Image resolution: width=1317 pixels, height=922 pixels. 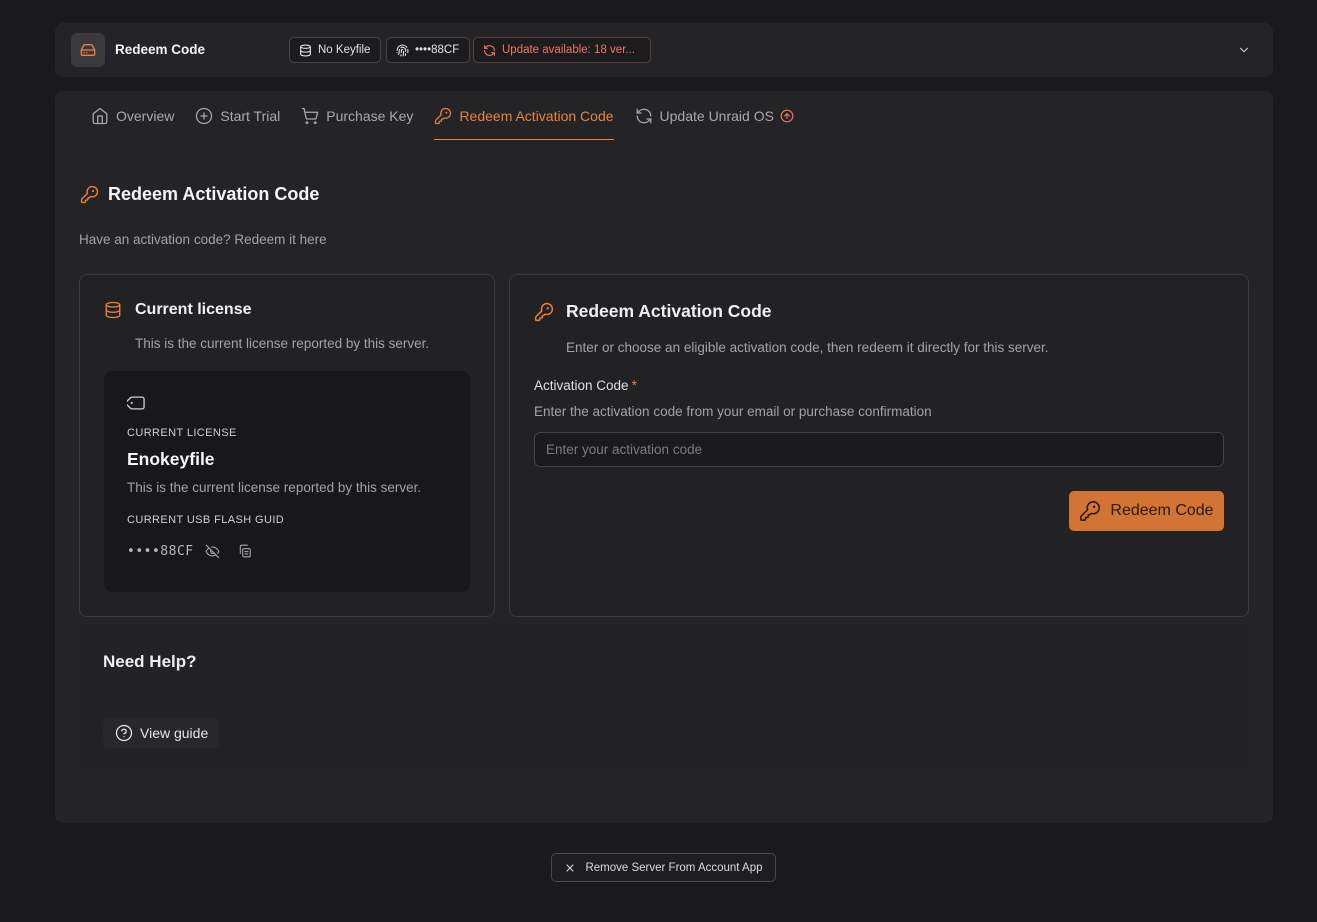 I want to click on fingerprint-icon, so click(x=402, y=50).